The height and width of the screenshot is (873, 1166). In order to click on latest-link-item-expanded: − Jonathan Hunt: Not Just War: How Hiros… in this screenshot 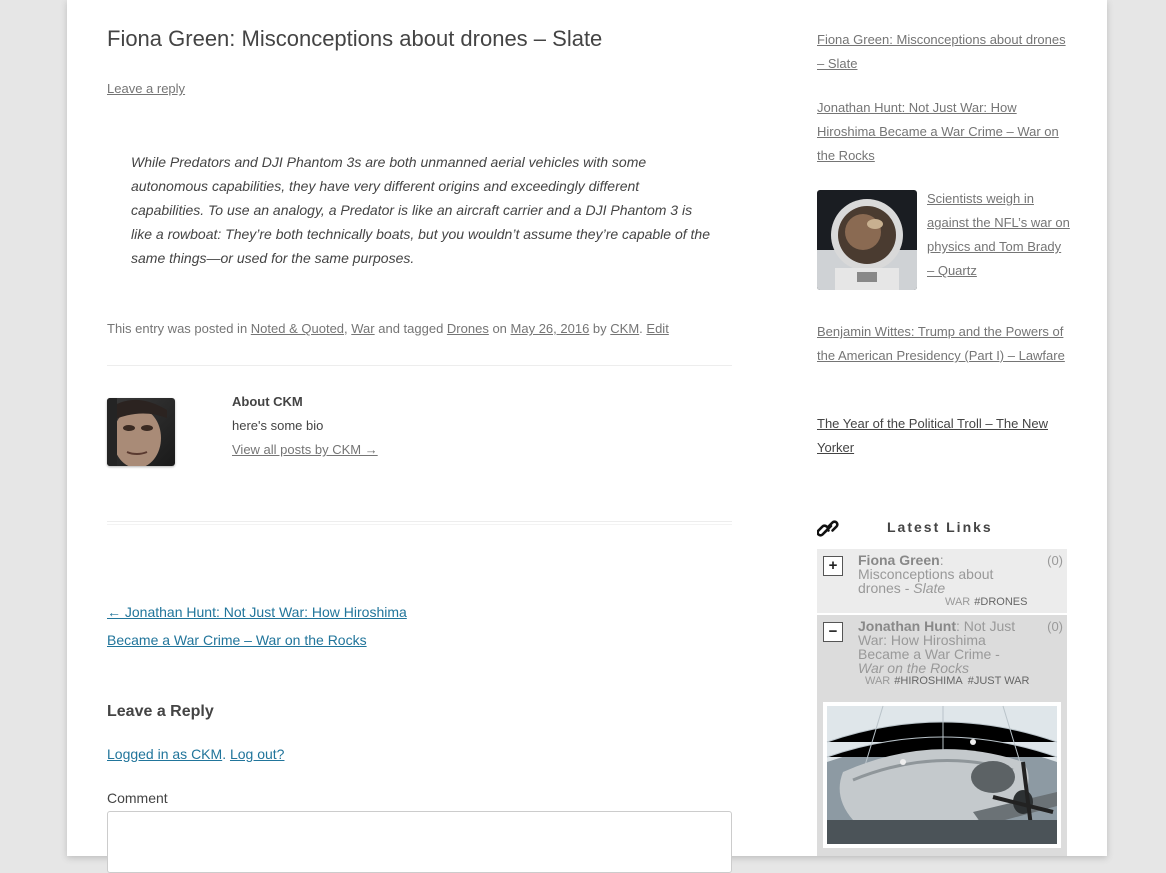, I will do `click(942, 735)`.